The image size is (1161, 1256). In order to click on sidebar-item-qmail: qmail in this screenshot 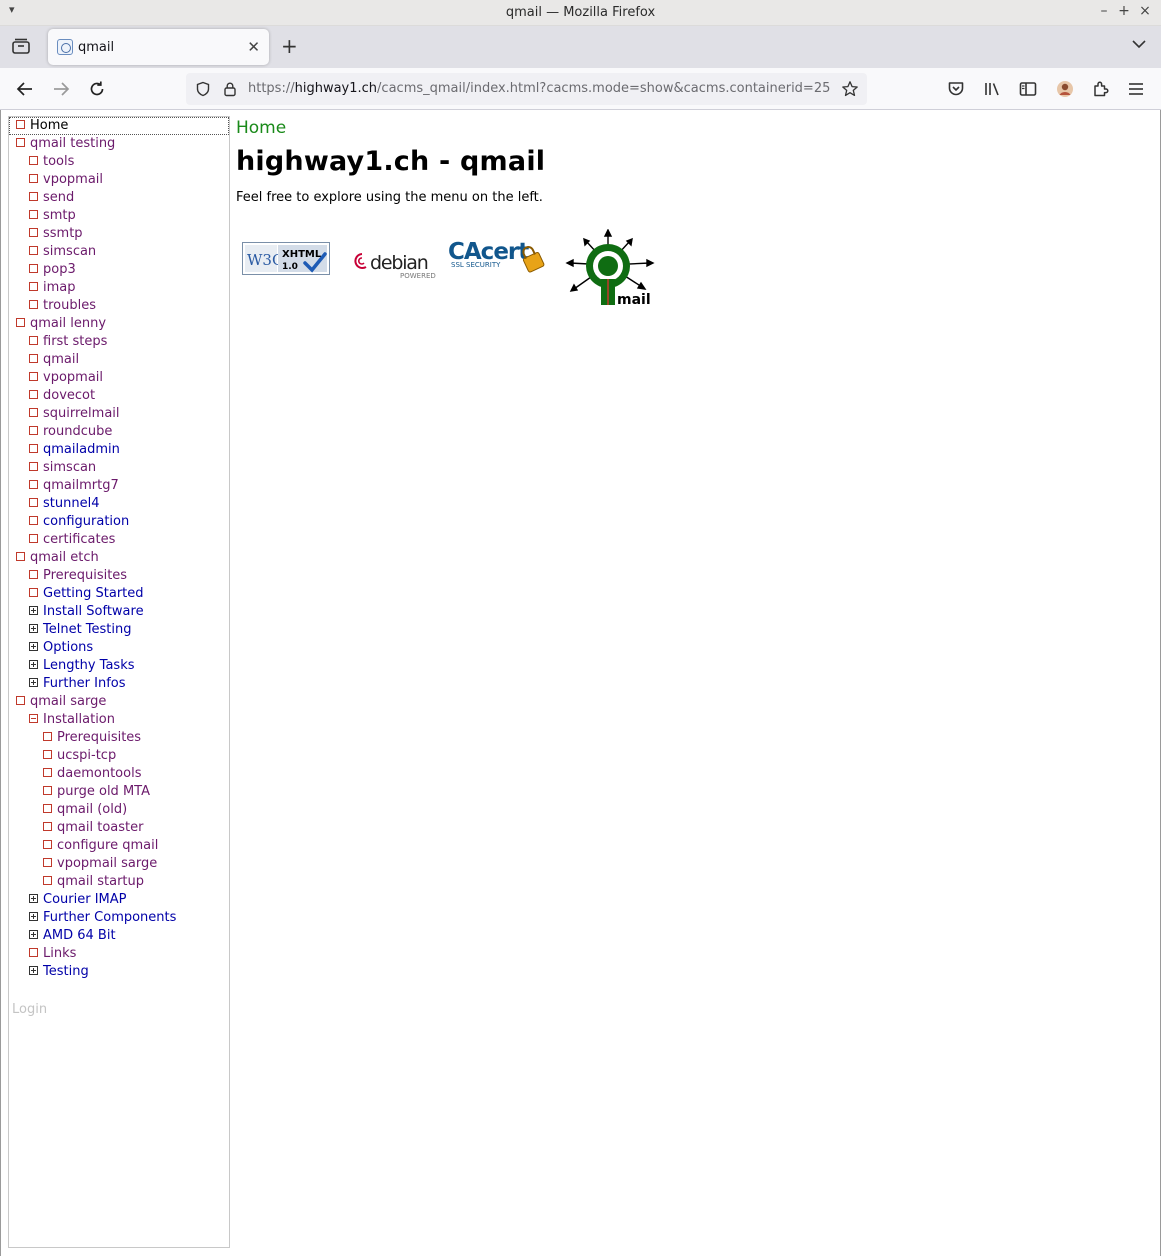, I will do `click(119, 360)`.